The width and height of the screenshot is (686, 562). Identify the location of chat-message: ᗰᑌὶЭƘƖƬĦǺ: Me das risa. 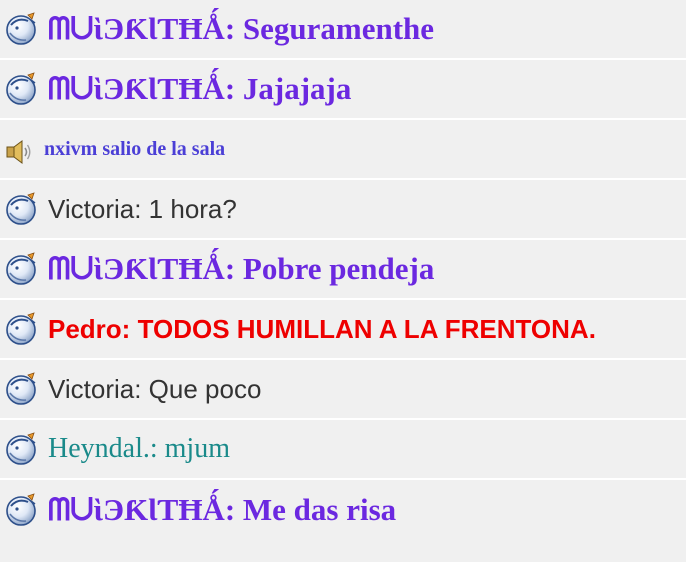
(343, 510).